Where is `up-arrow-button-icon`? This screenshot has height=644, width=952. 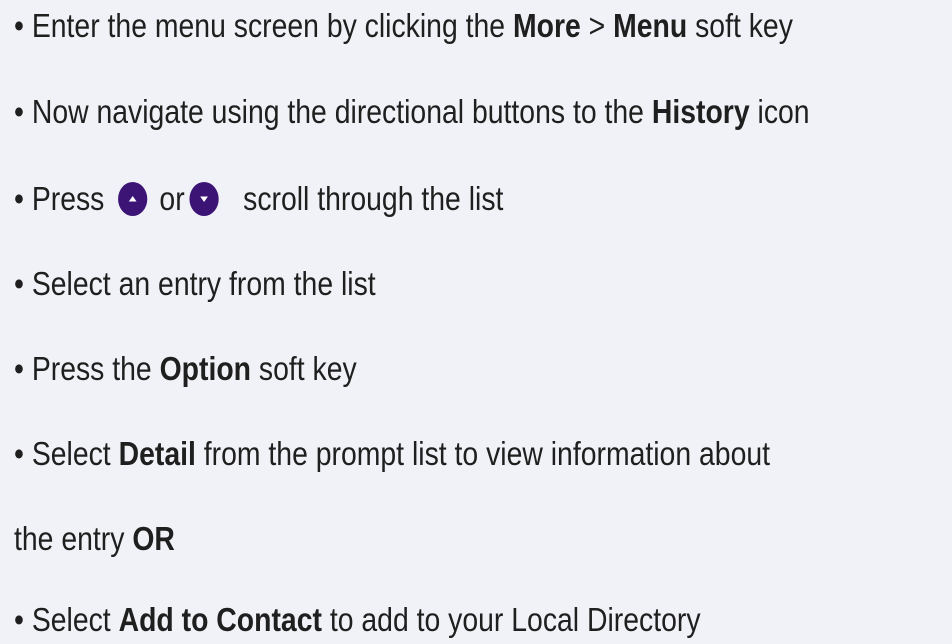 up-arrow-button-icon is located at coordinates (133, 199).